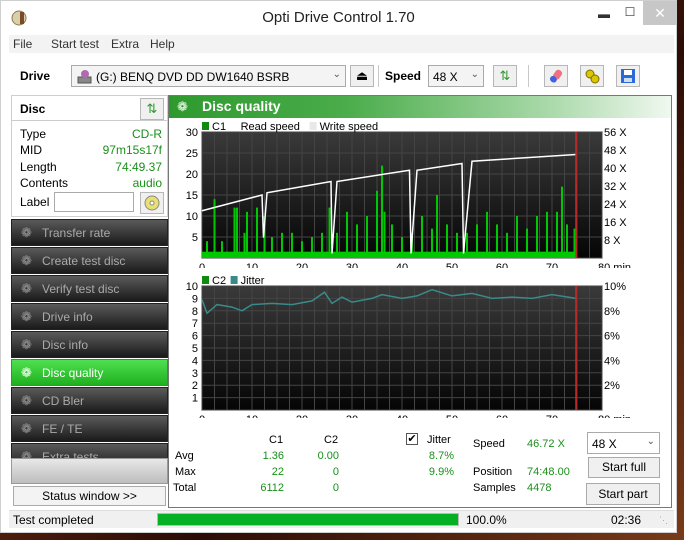 The height and width of the screenshot is (540, 684). I want to click on y-tick-label: 25, so click(192, 154).